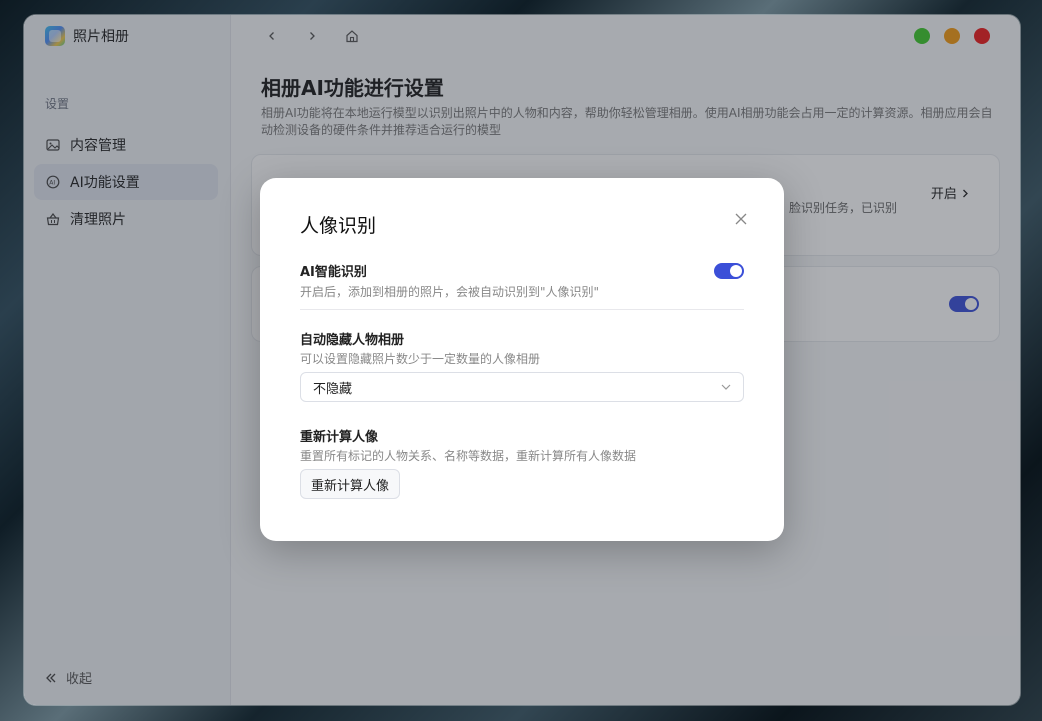 Image resolution: width=1042 pixels, height=721 pixels. Describe the element at coordinates (350, 484) in the screenshot. I see `recalc-button: 重新计算人像` at that location.